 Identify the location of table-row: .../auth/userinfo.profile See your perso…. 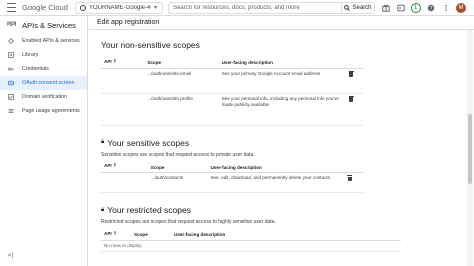
(232, 109).